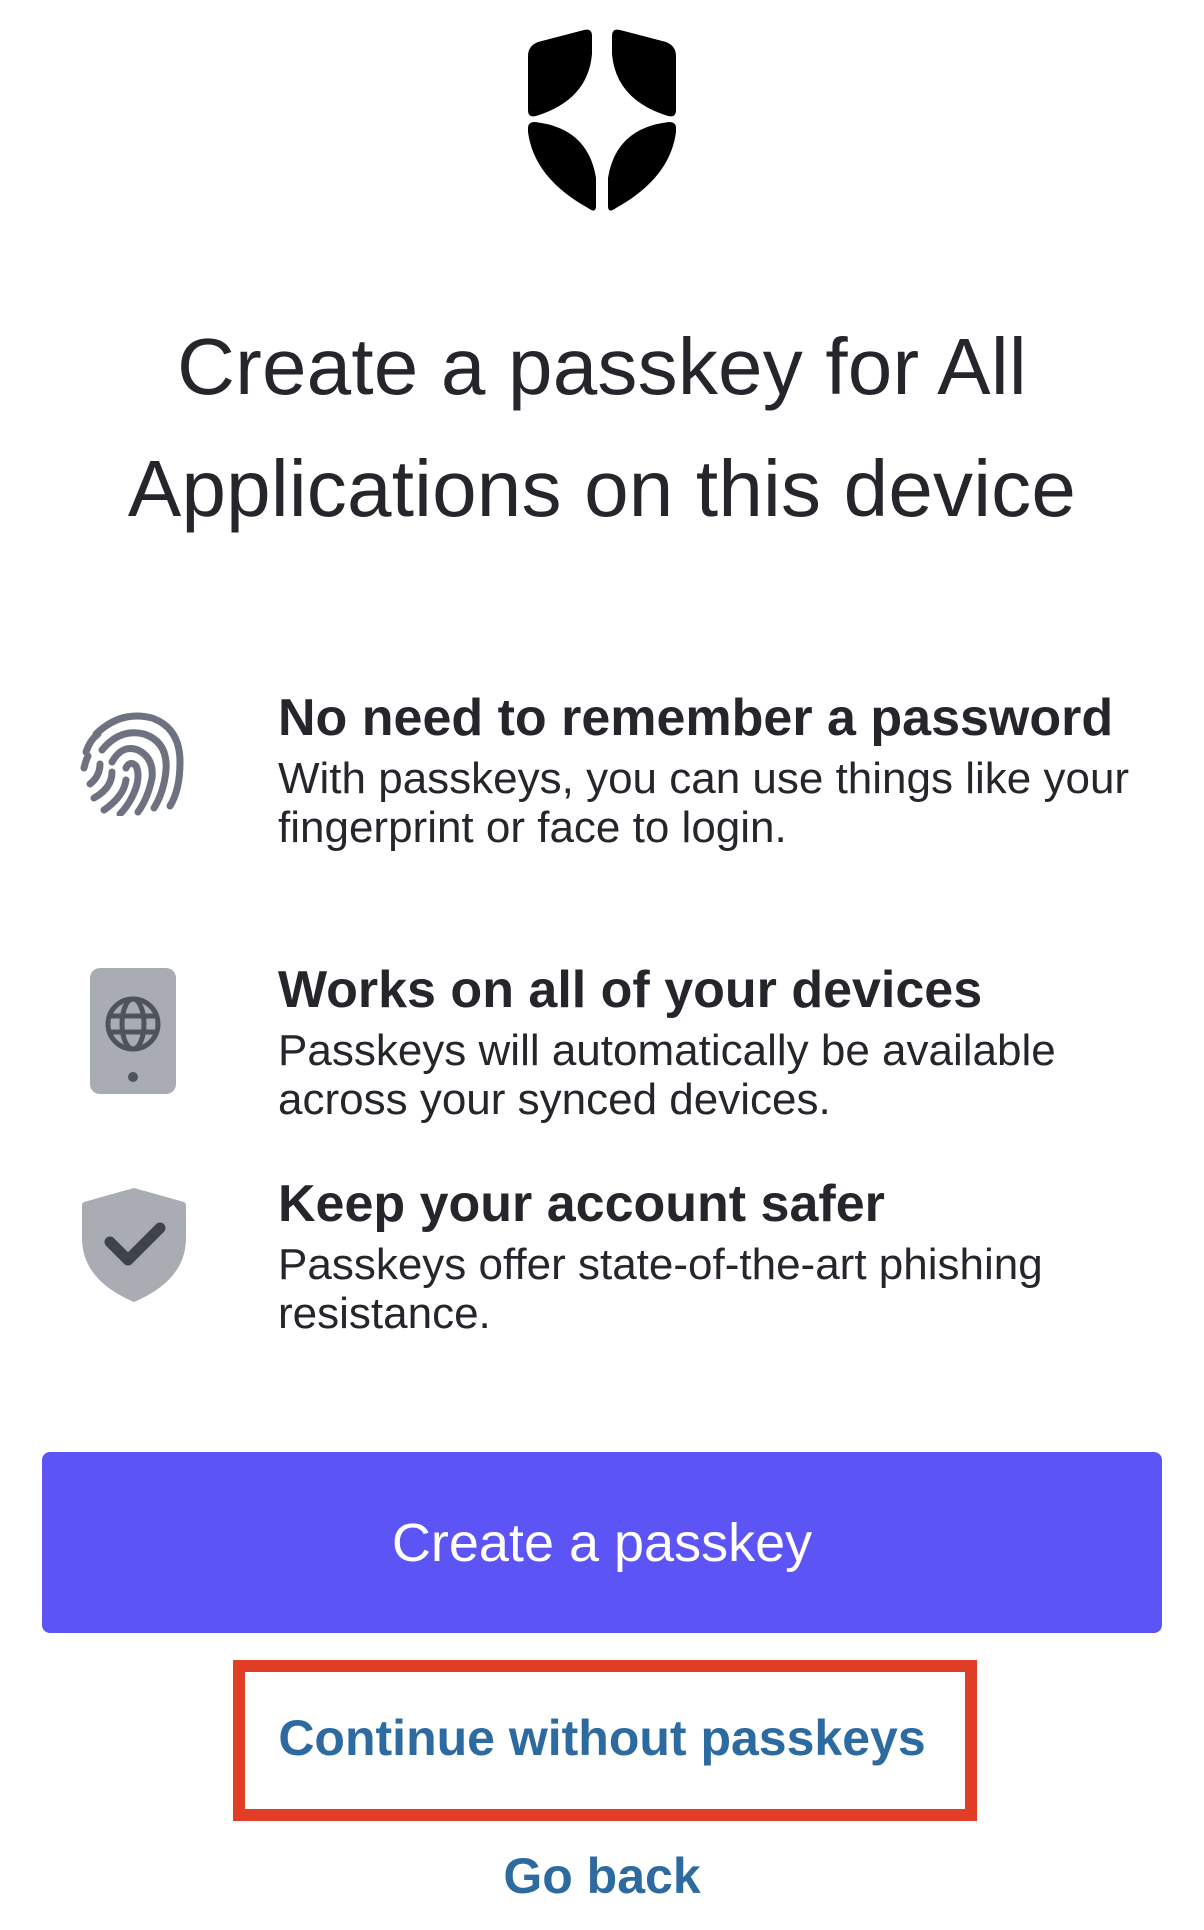  What do you see at coordinates (630, 990) in the screenshot?
I see `feature-heading: Works on all of your devices` at bounding box center [630, 990].